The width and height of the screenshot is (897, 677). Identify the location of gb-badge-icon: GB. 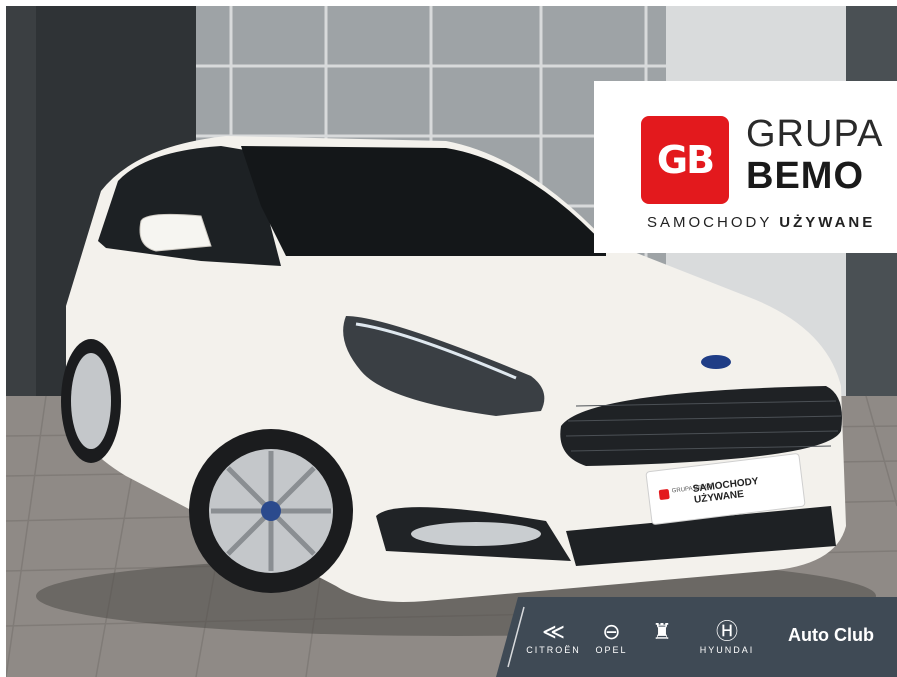
(685, 160).